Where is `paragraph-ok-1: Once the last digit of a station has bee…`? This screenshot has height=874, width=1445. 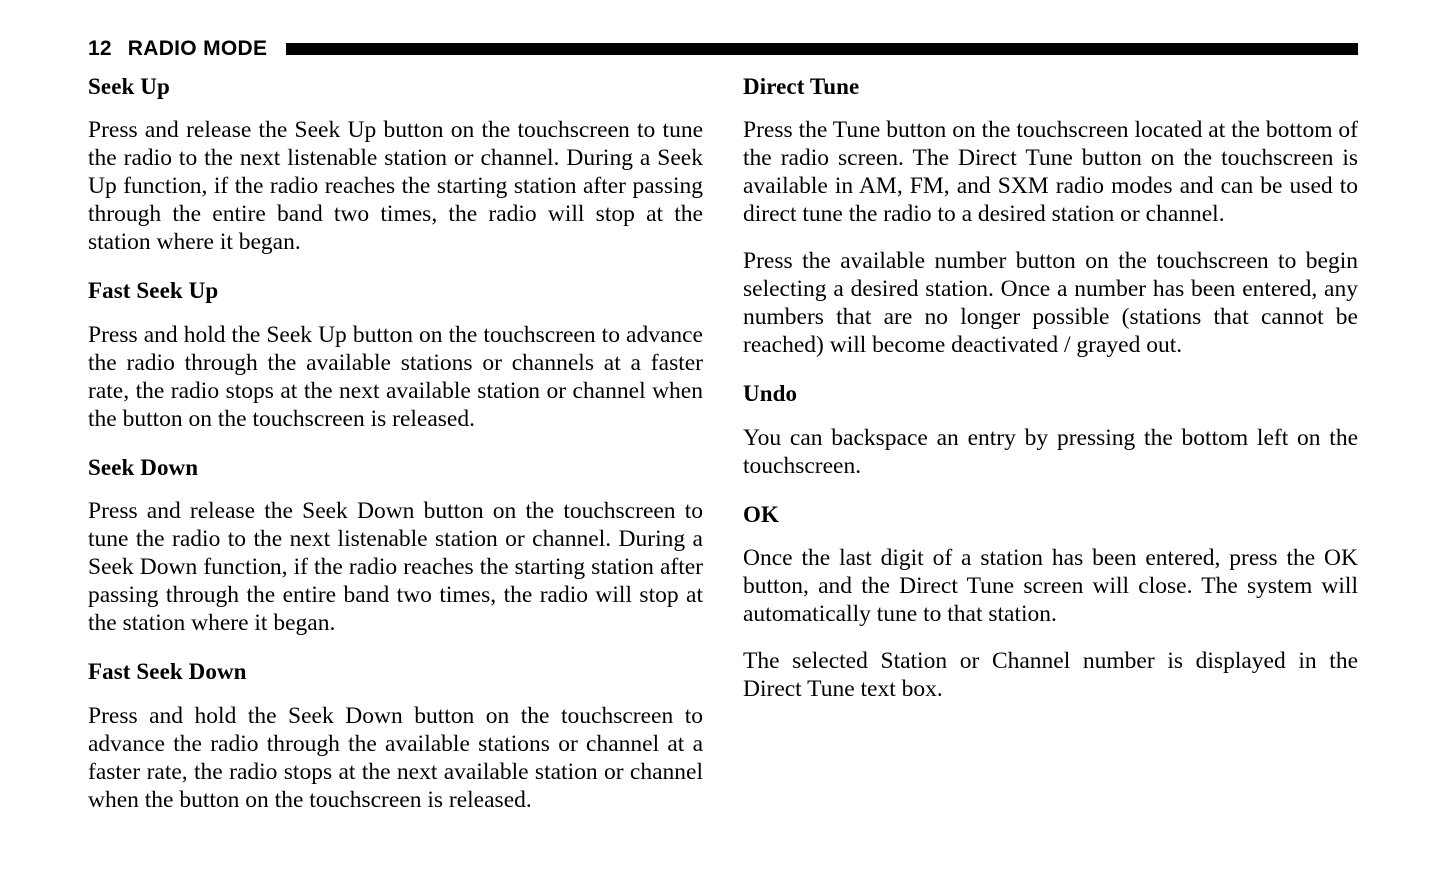 paragraph-ok-1: Once the last digit of a station has bee… is located at coordinates (1050, 586).